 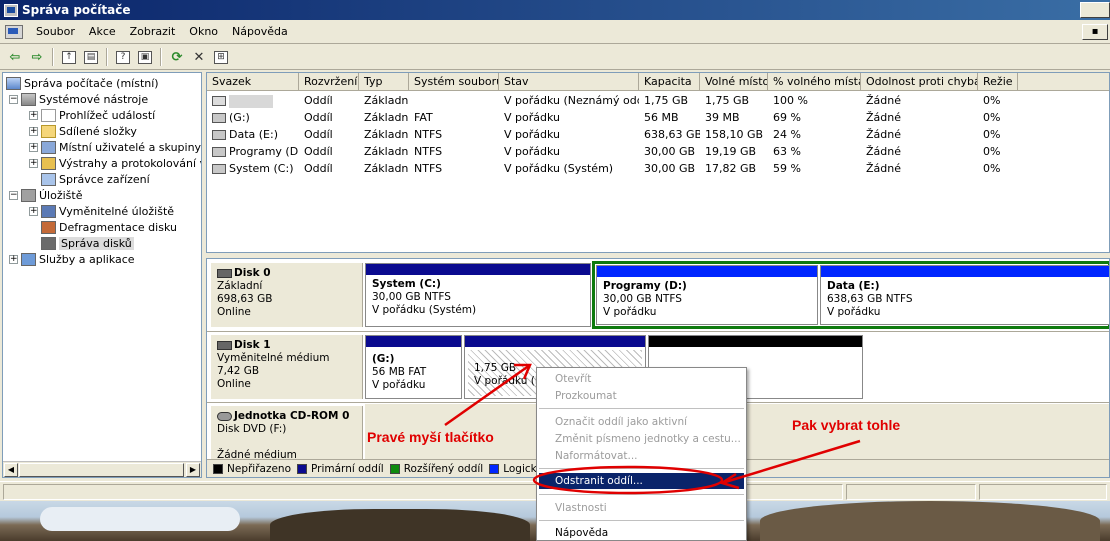 What do you see at coordinates (14, 31) in the screenshot?
I see `system-menu-icon` at bounding box center [14, 31].